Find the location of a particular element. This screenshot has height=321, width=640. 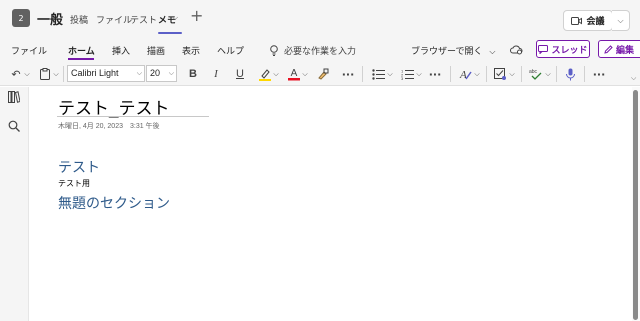

tab-test: テスト is located at coordinates (143, 19).